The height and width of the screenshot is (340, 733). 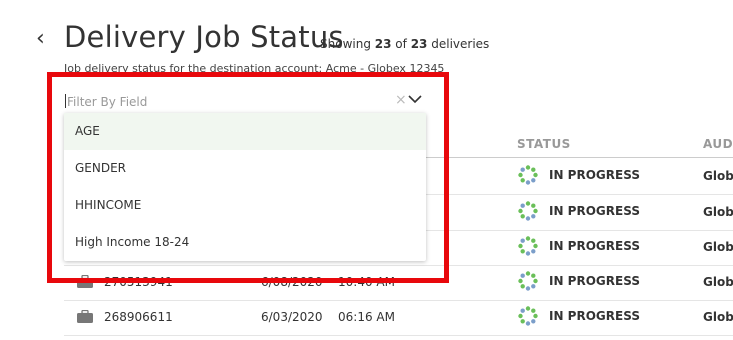 What do you see at coordinates (419, 44) in the screenshot?
I see `showing-total-value: 23` at bounding box center [419, 44].